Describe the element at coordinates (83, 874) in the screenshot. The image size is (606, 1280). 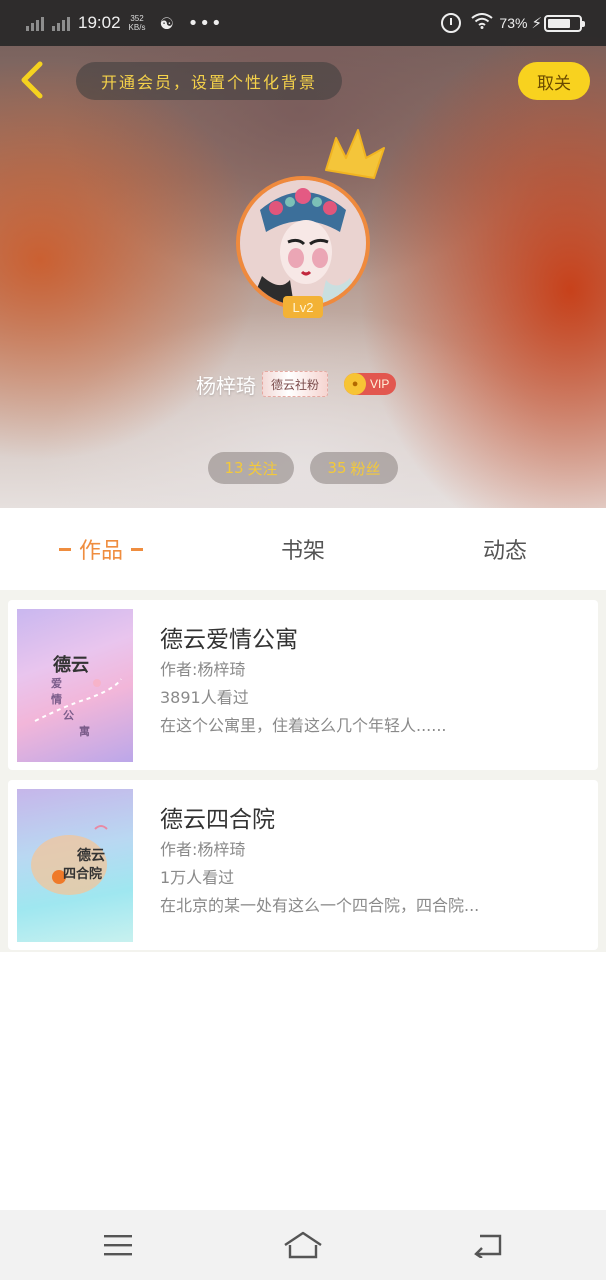
I see `cover-text: 四合院` at that location.